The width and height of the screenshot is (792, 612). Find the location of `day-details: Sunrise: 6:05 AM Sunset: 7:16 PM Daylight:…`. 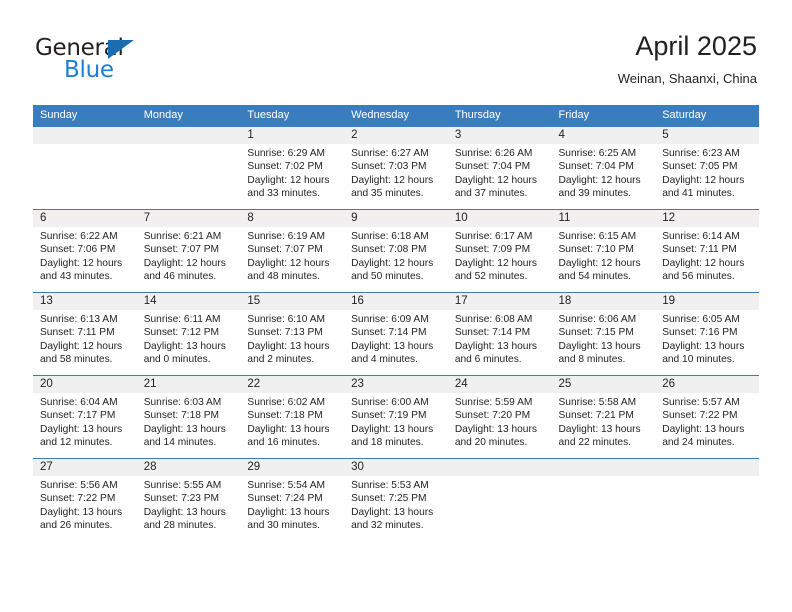

day-details: Sunrise: 6:05 AM Sunset: 7:16 PM Daylight:… is located at coordinates (707, 338).